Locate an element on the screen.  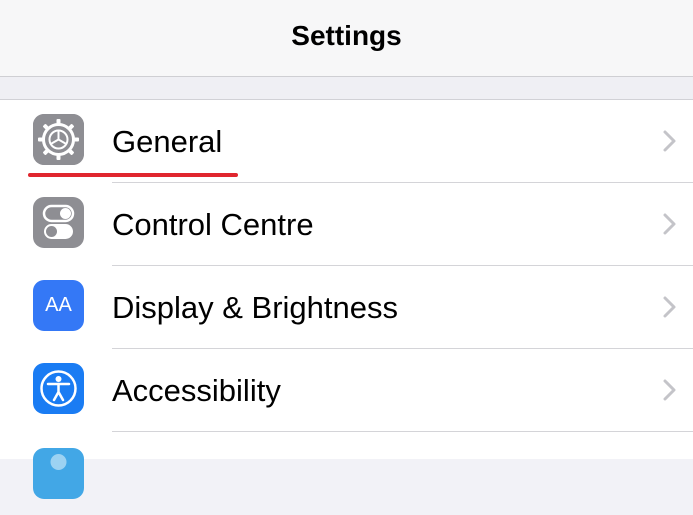
text-size-icon-glyph: AA is located at coordinates (58, 305).